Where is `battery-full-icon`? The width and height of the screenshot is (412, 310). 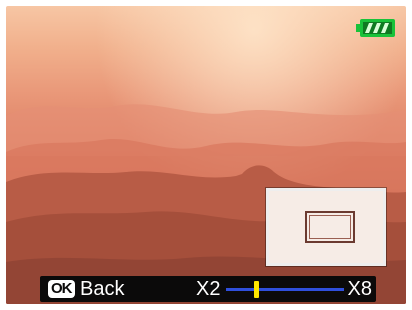
battery-full-icon is located at coordinates (376, 28).